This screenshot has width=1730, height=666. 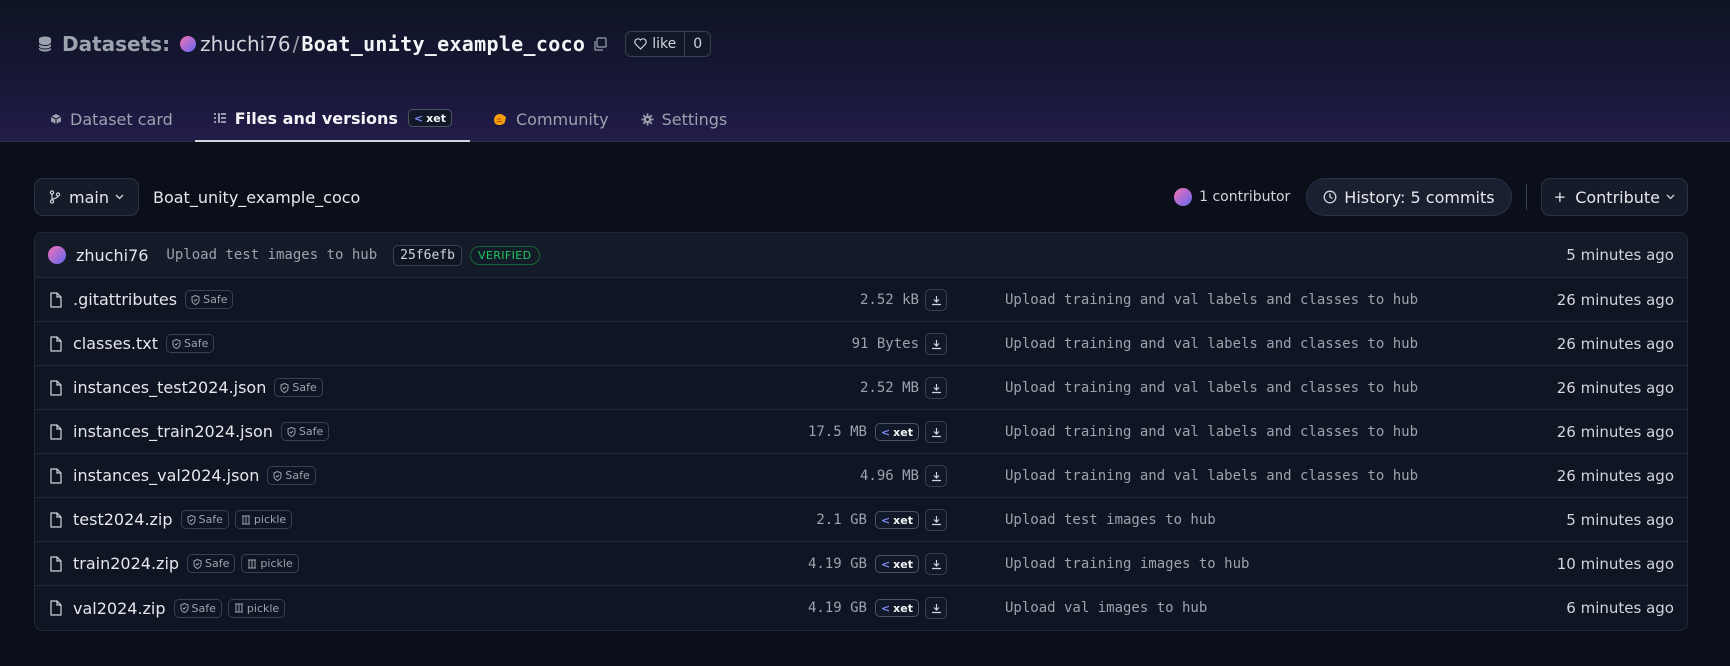 What do you see at coordinates (86, 197) in the screenshot?
I see `branch-selector: main` at bounding box center [86, 197].